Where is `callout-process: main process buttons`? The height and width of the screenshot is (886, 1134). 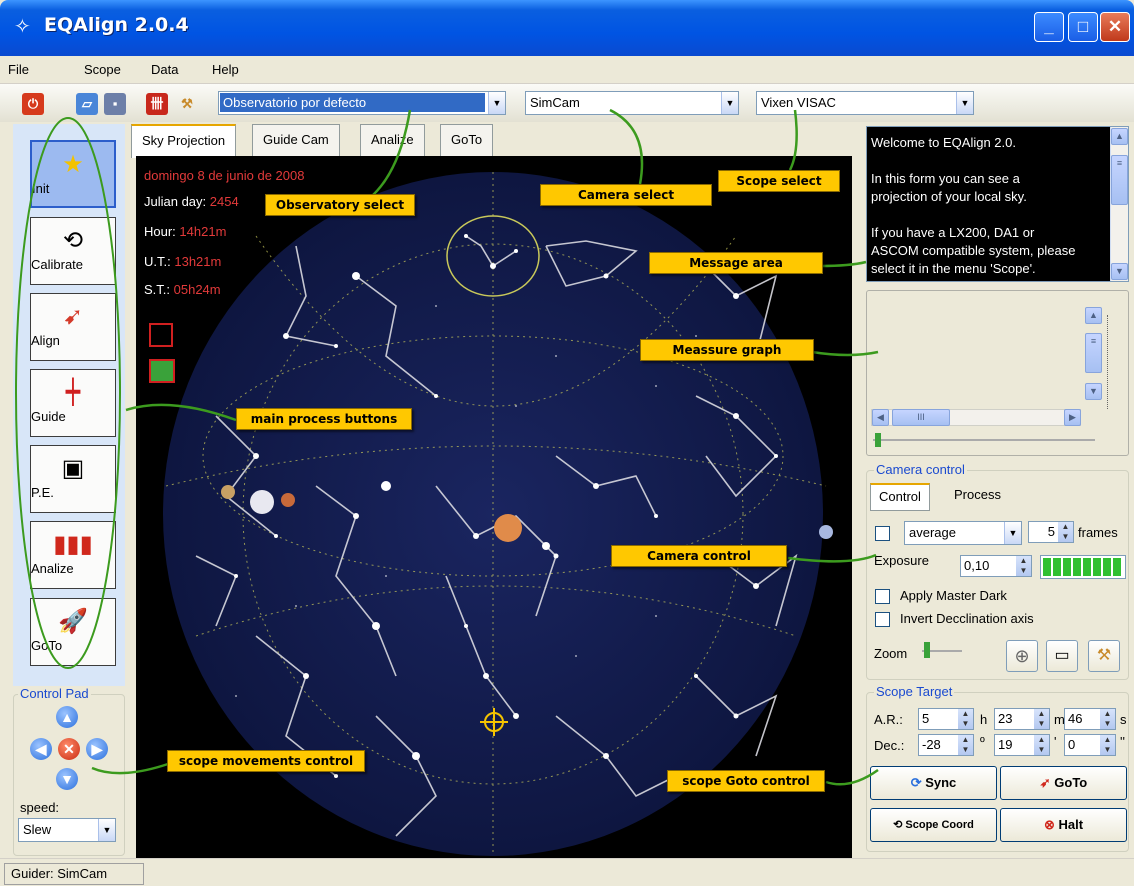 callout-process: main process buttons is located at coordinates (324, 419).